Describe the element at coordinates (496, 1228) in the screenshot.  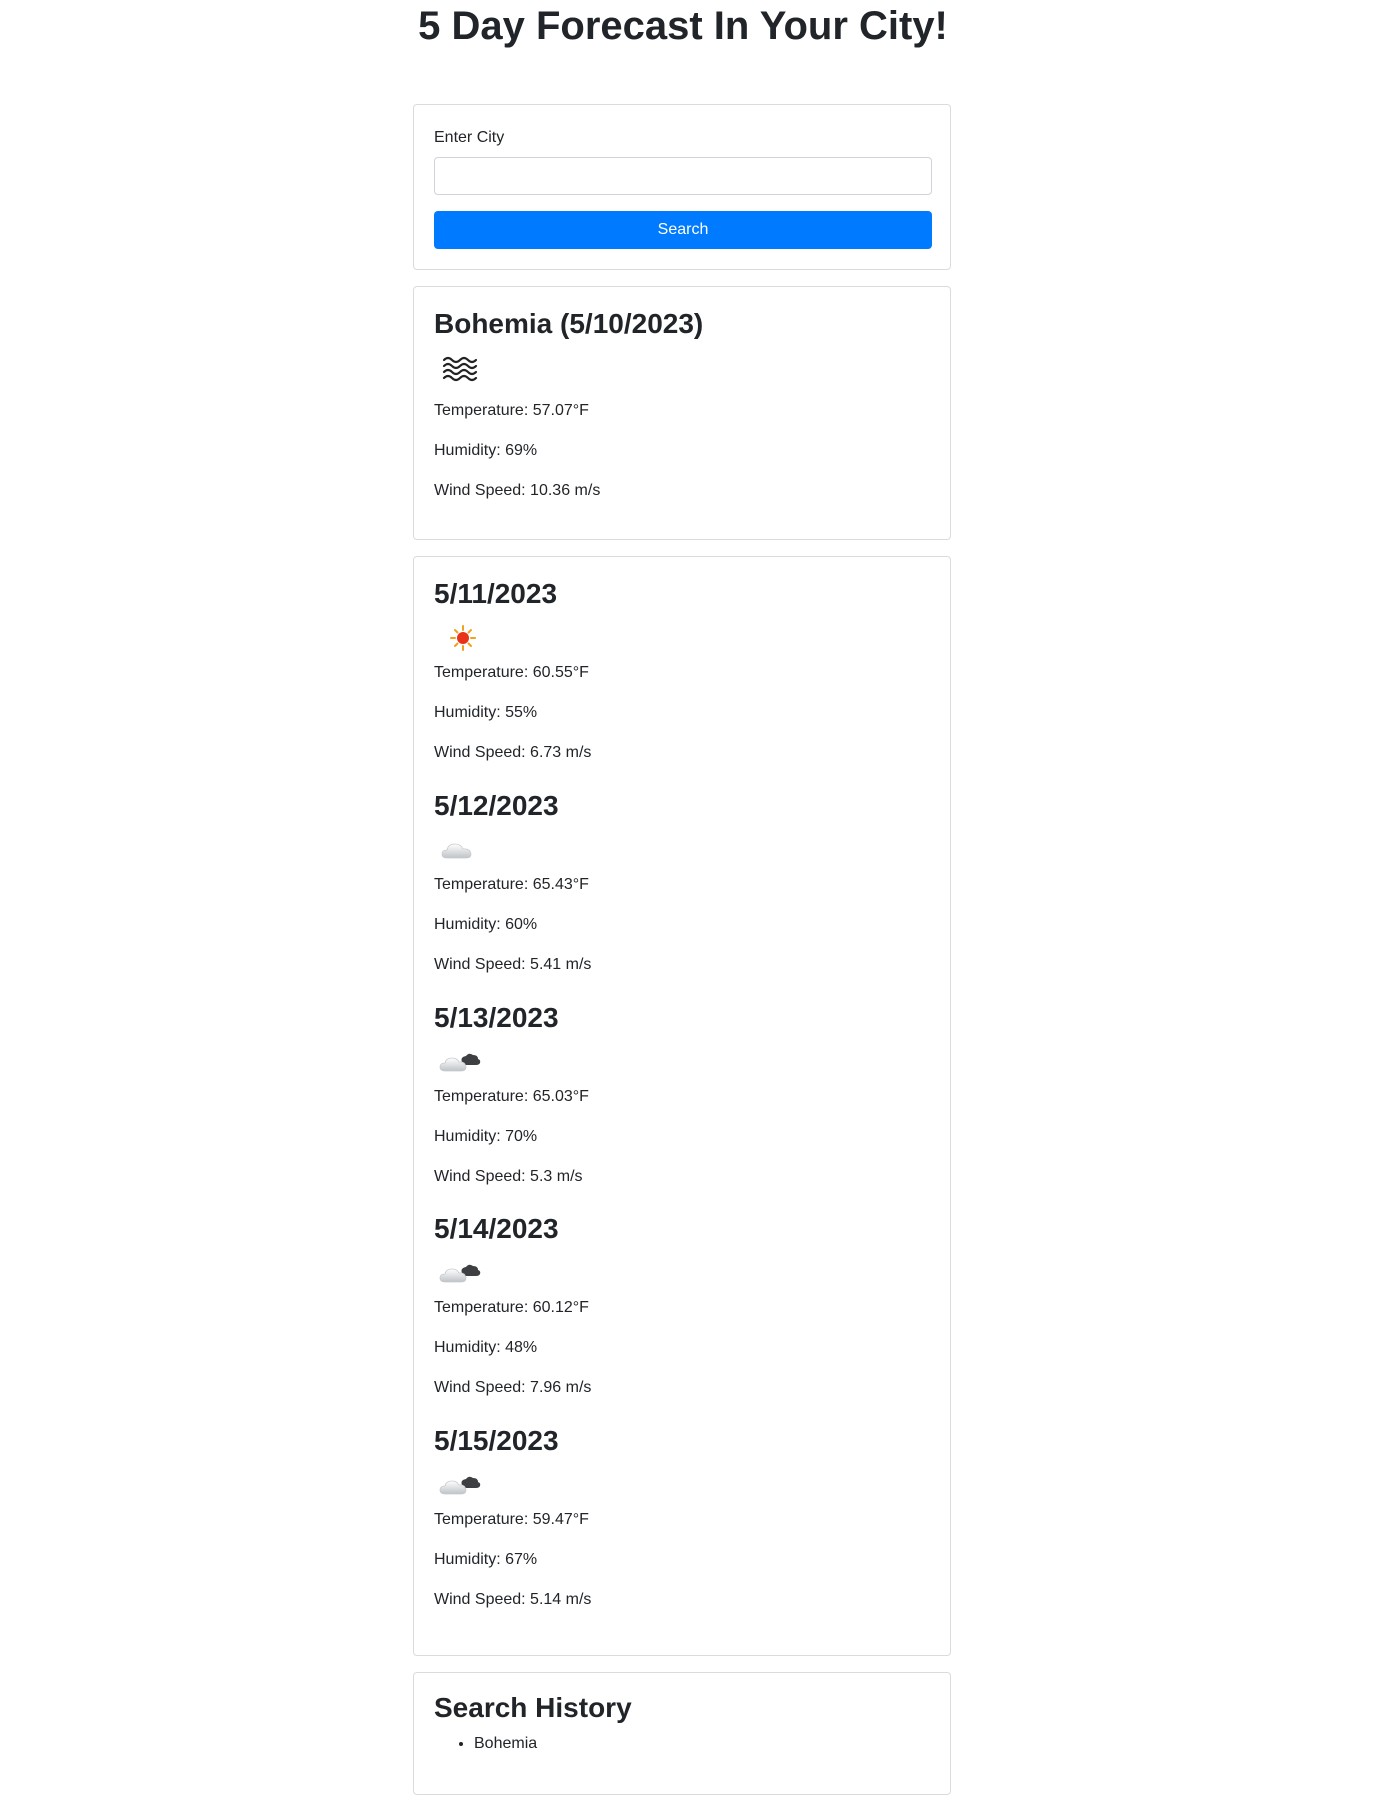
I see `forecast-date: 5/14/2023` at that location.